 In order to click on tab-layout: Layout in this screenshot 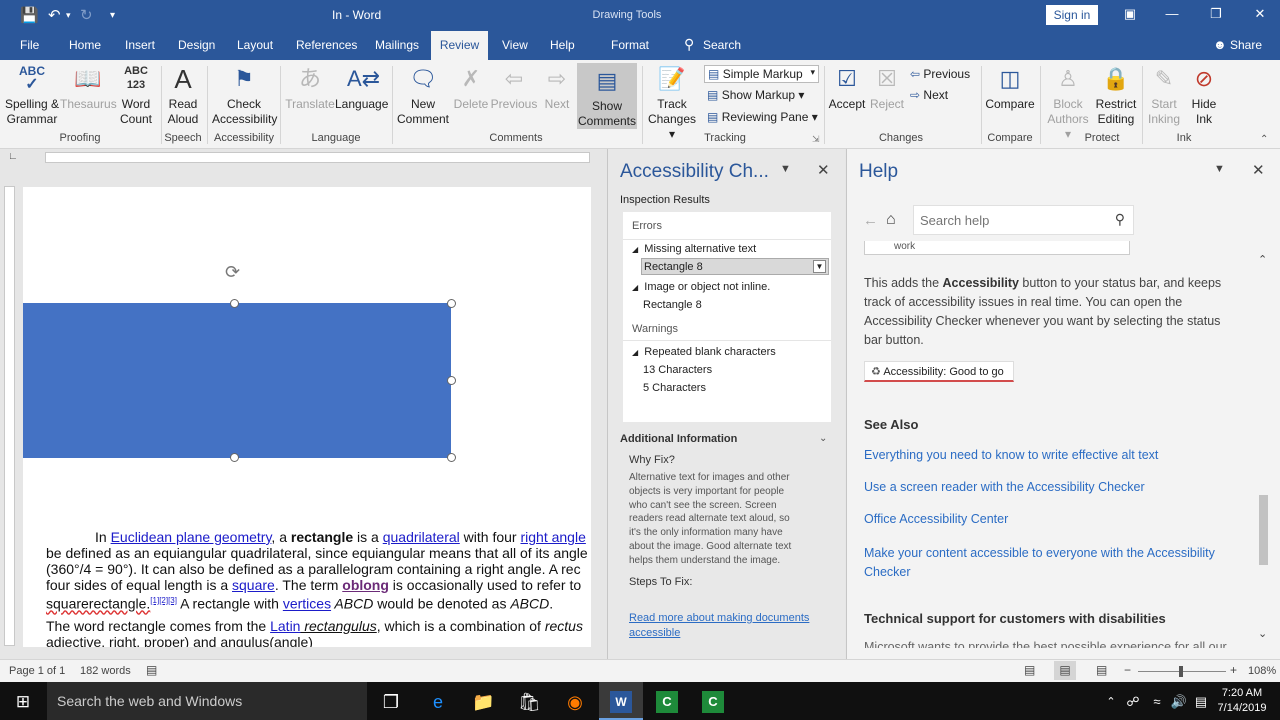, I will do `click(255, 45)`.